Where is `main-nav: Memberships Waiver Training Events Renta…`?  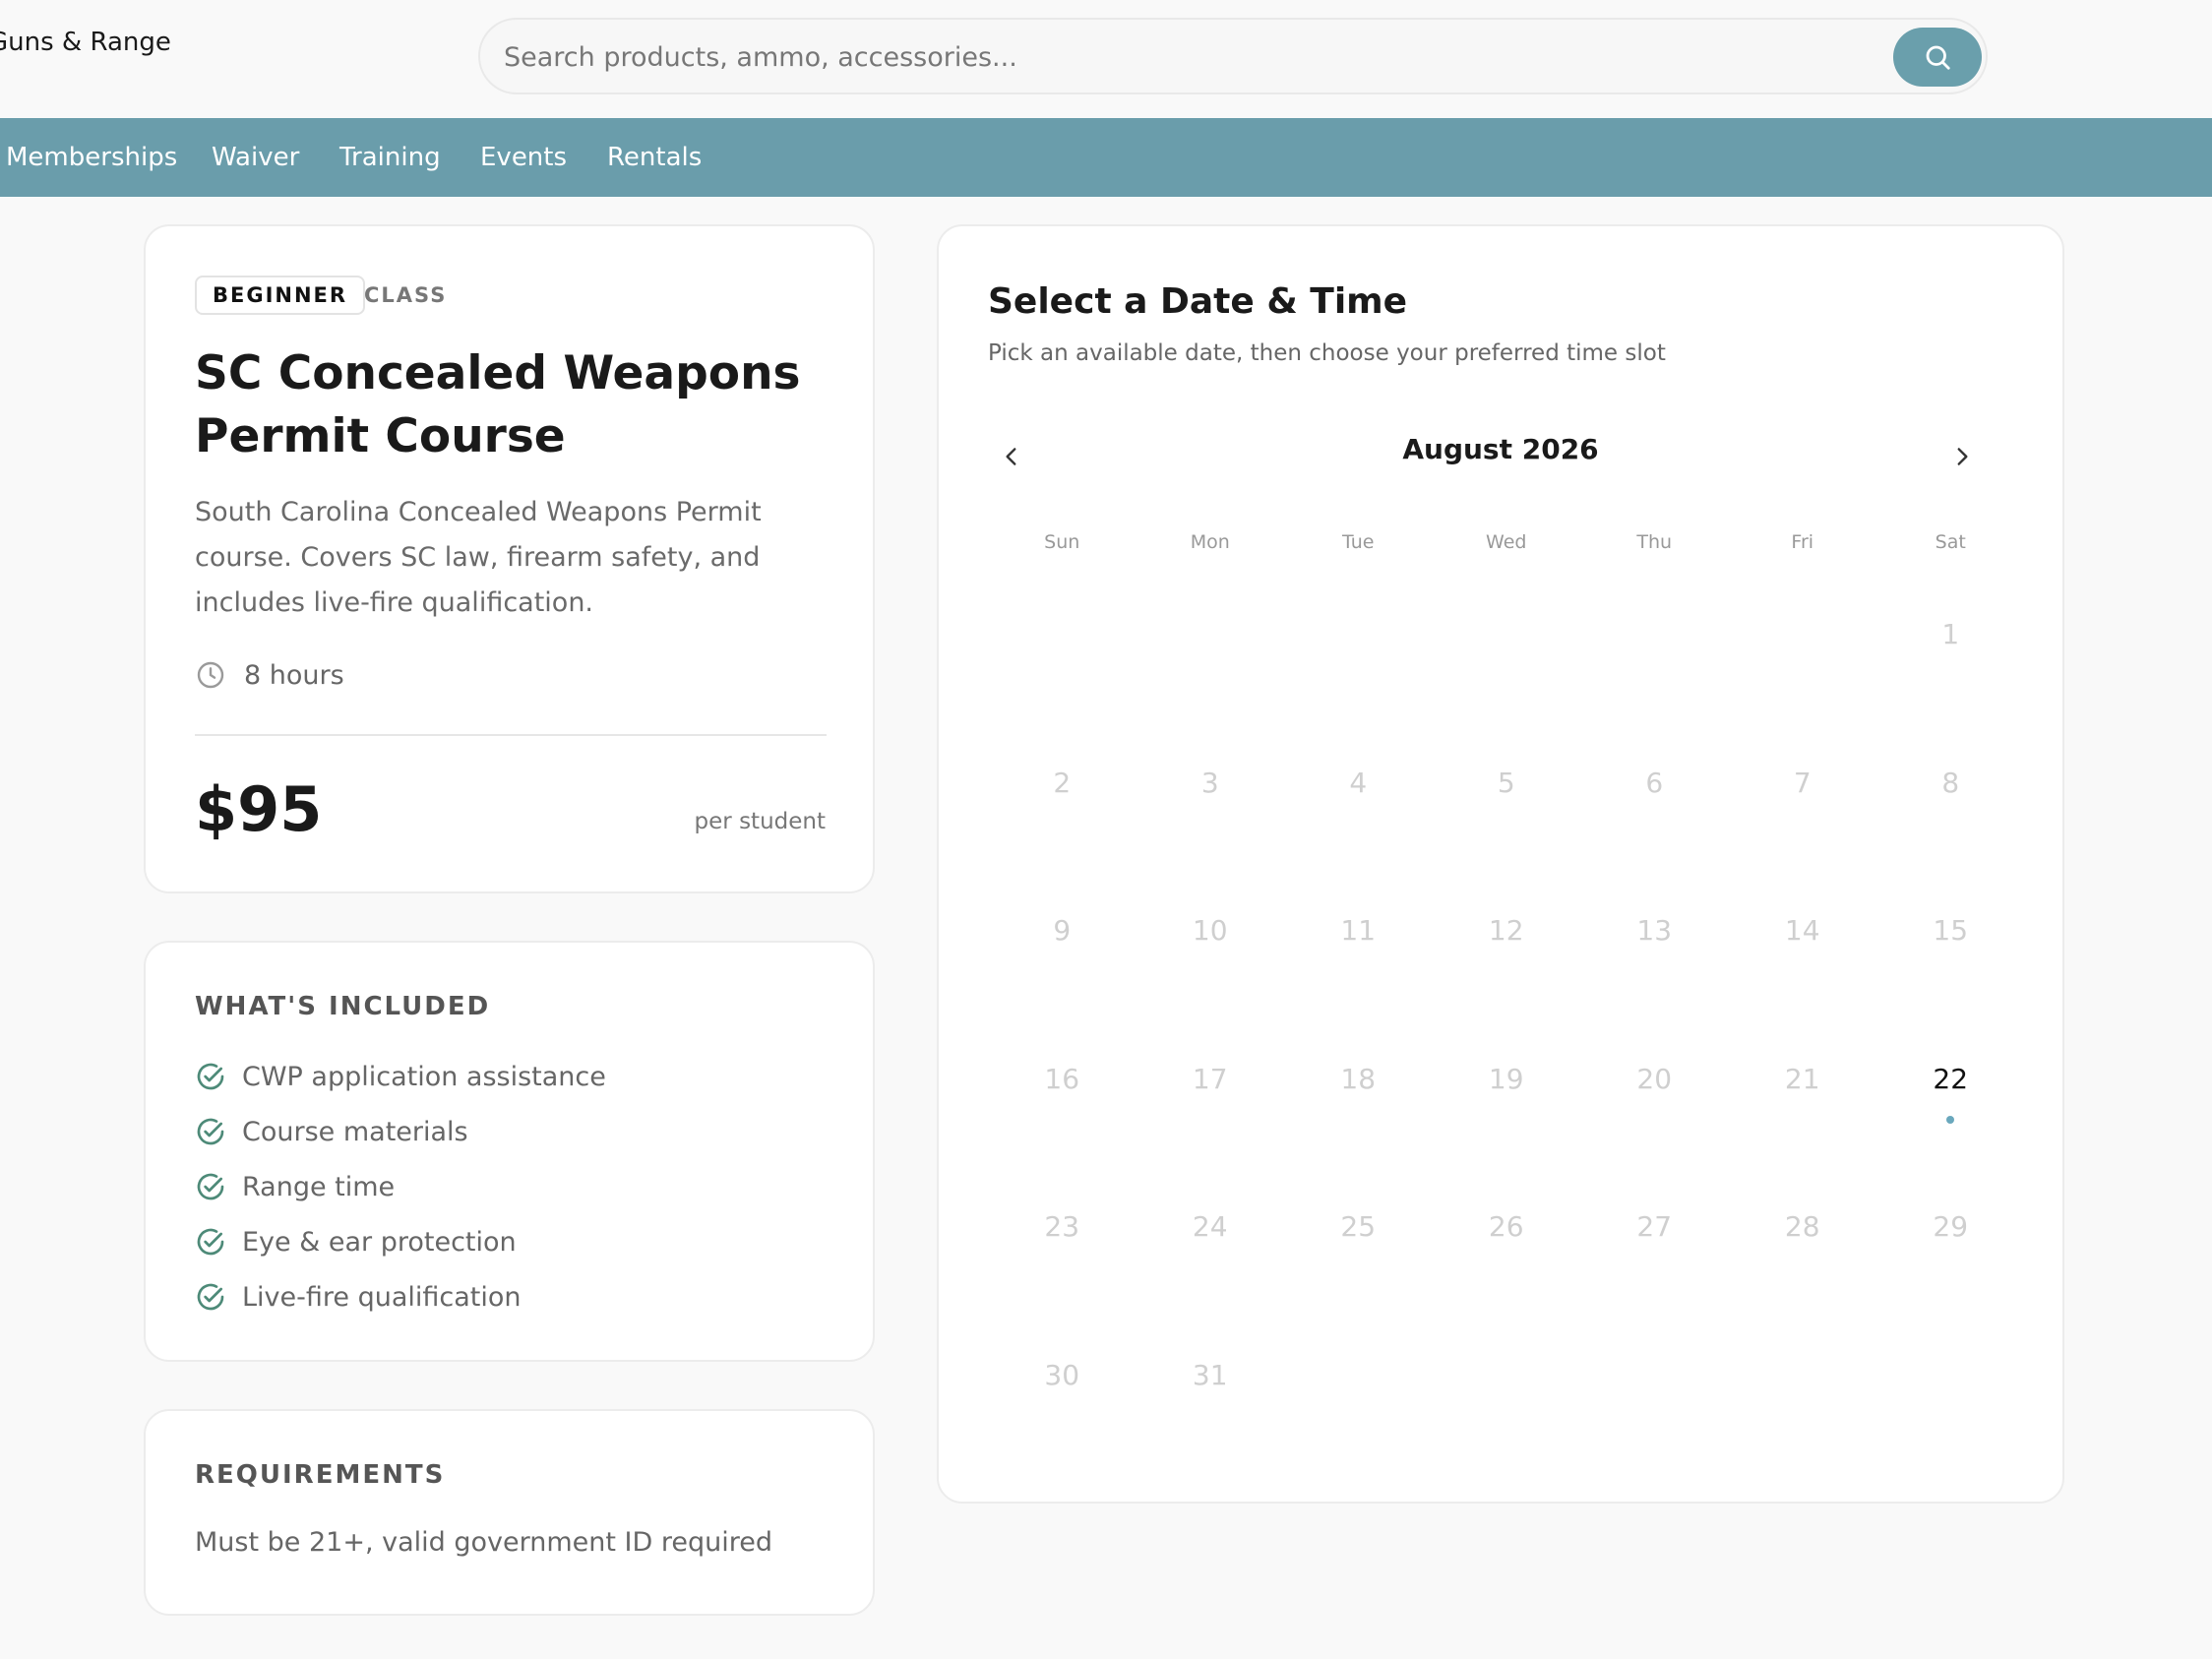 main-nav: Memberships Waiver Training Events Renta… is located at coordinates (1106, 157).